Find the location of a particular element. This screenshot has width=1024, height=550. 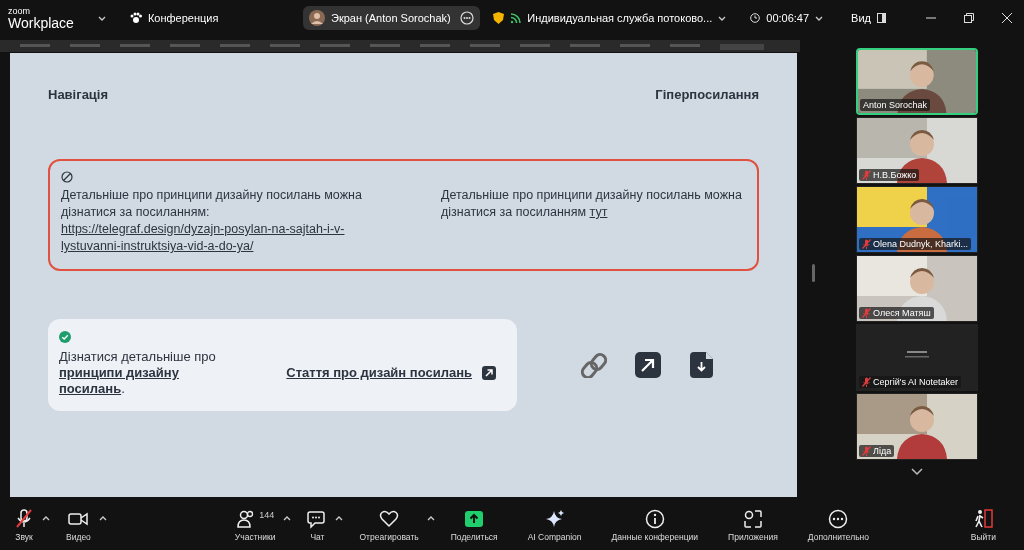

close-icon is located at coordinates (1007, 18).